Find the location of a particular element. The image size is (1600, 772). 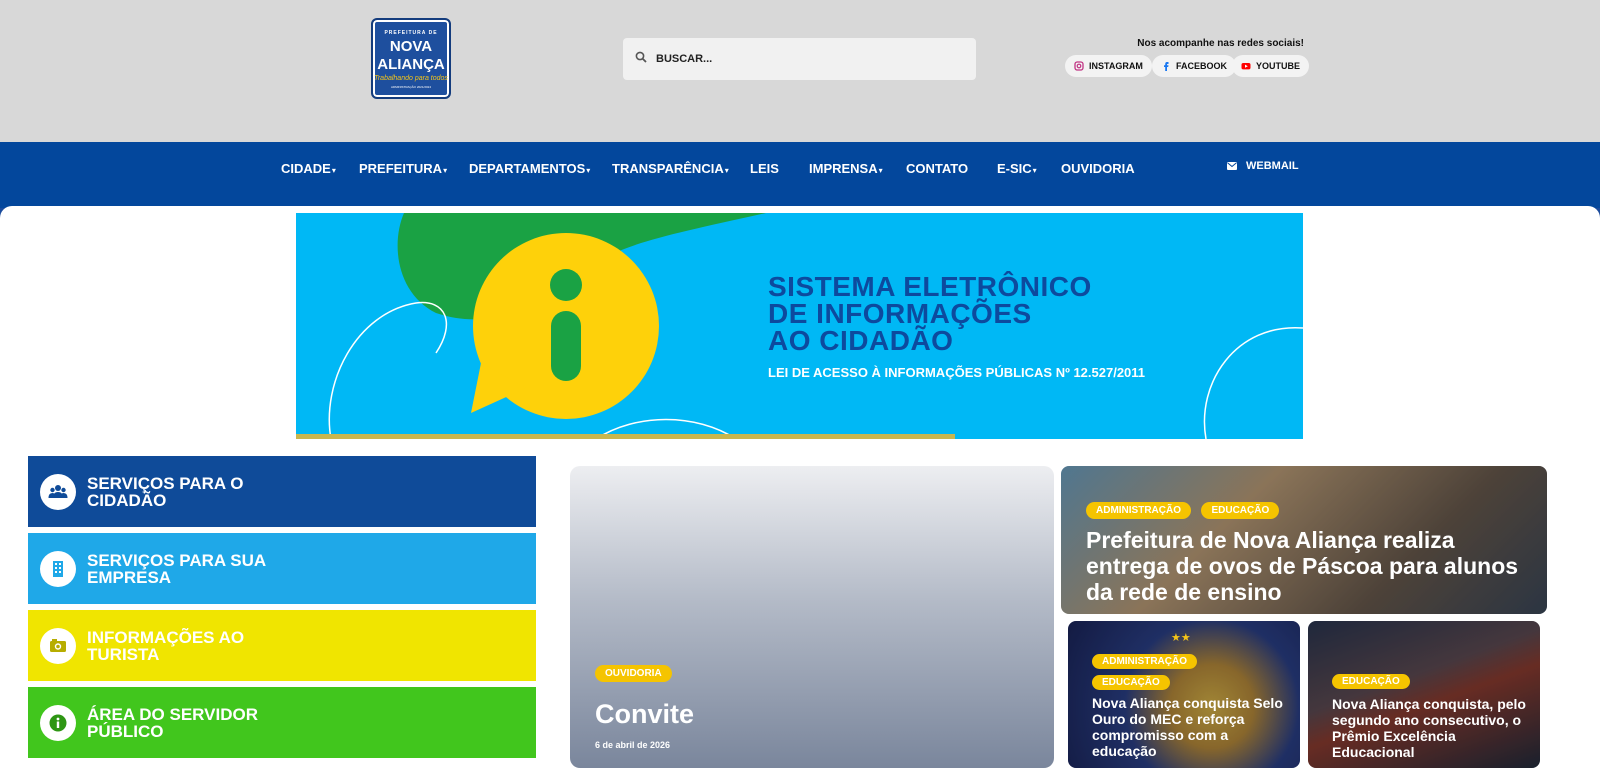

news-tags: EDUCAÇÃO is located at coordinates (1387, 681).